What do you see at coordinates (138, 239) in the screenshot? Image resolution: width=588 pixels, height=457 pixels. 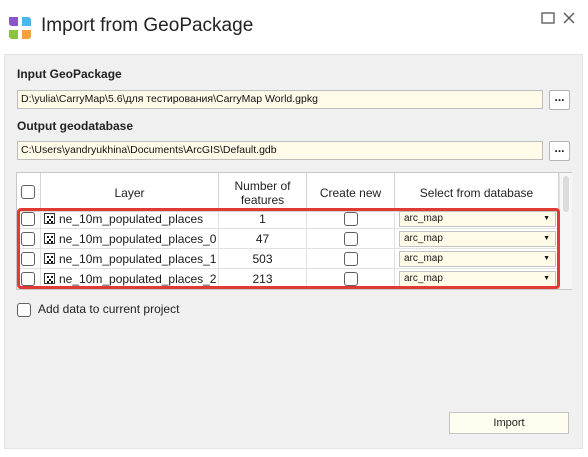 I see `layer-name: ne_10m_populated_places_0` at bounding box center [138, 239].